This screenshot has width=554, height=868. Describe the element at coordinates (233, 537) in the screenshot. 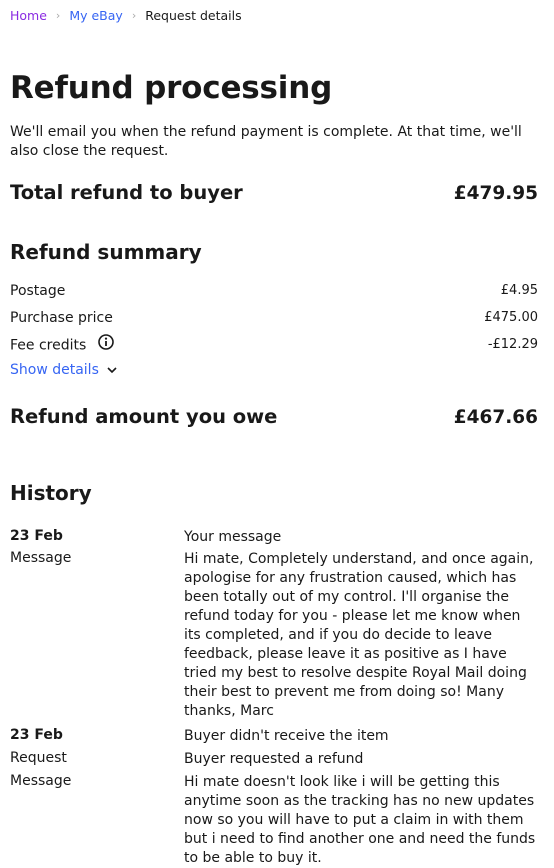

I see `history-title: Your message` at that location.